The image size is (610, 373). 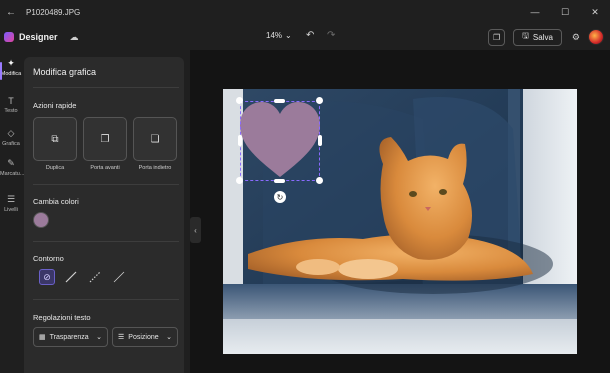 I want to click on rail-item-livelli: ☰ Livelli, so click(x=11, y=203).